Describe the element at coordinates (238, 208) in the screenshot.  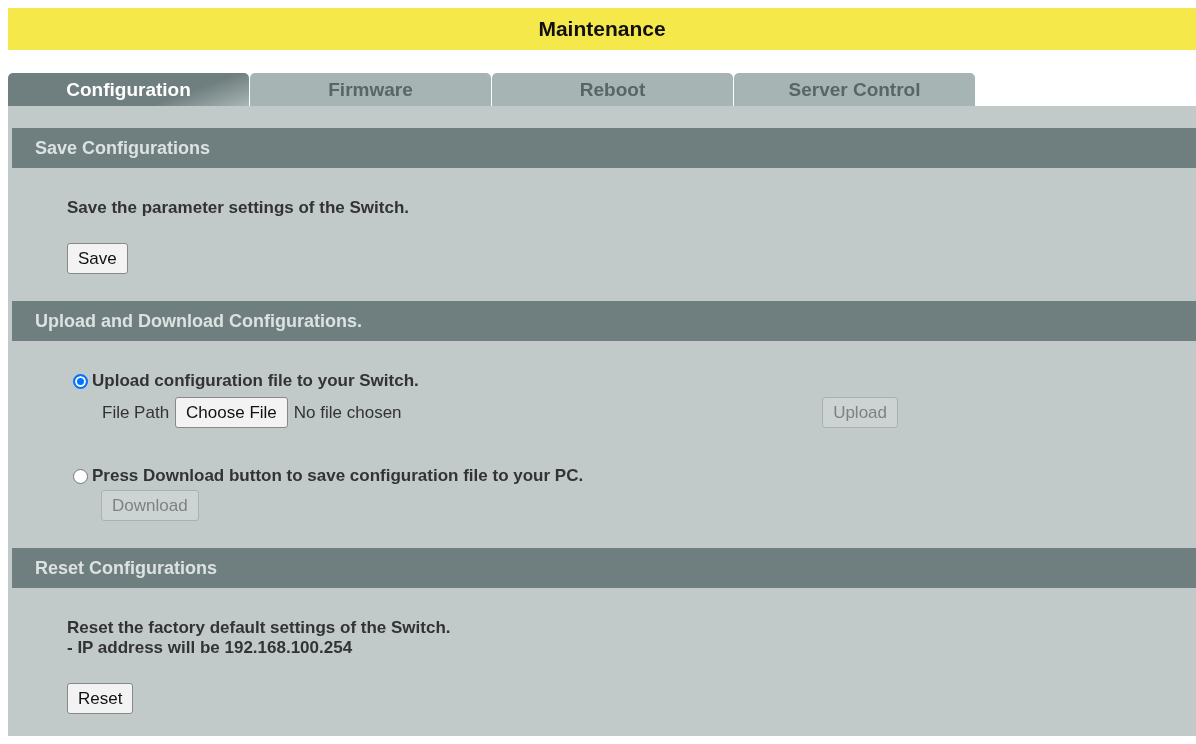
I see `description-text: Save the parameter settings of the Switch.` at that location.